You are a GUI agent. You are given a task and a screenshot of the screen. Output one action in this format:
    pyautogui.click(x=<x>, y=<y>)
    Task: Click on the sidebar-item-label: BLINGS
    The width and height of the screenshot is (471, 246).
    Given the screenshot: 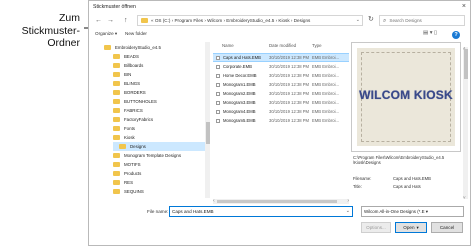 What is the action you would take?
    pyautogui.click(x=132, y=83)
    